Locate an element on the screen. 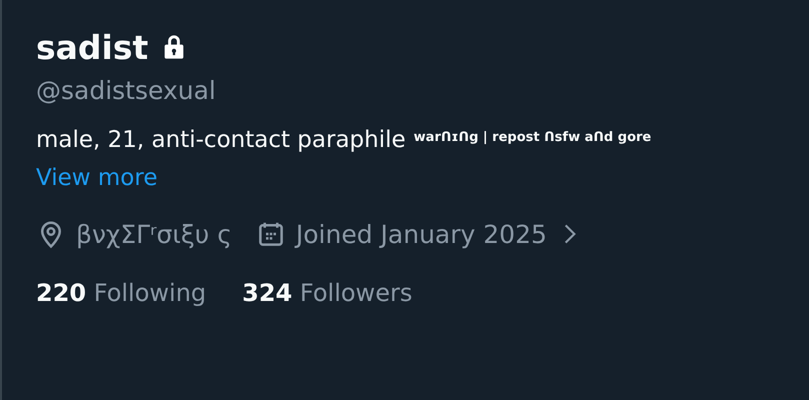  view-more-link: View more is located at coordinates (97, 178).